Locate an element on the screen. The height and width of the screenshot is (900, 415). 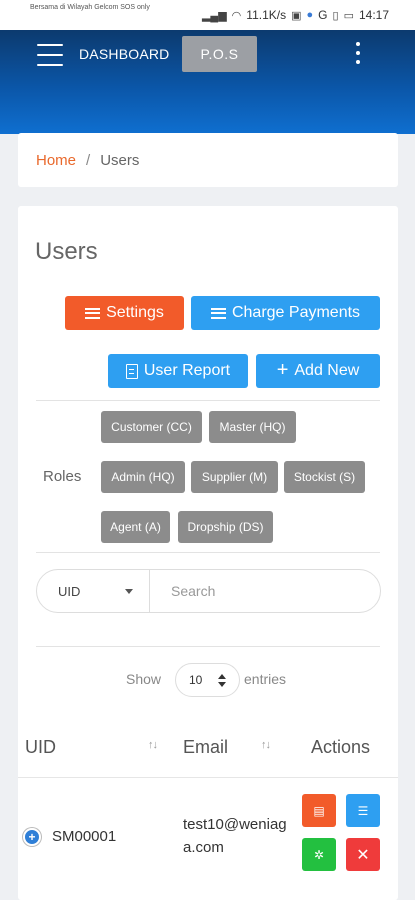
entries-label: entries is located at coordinates (265, 679).